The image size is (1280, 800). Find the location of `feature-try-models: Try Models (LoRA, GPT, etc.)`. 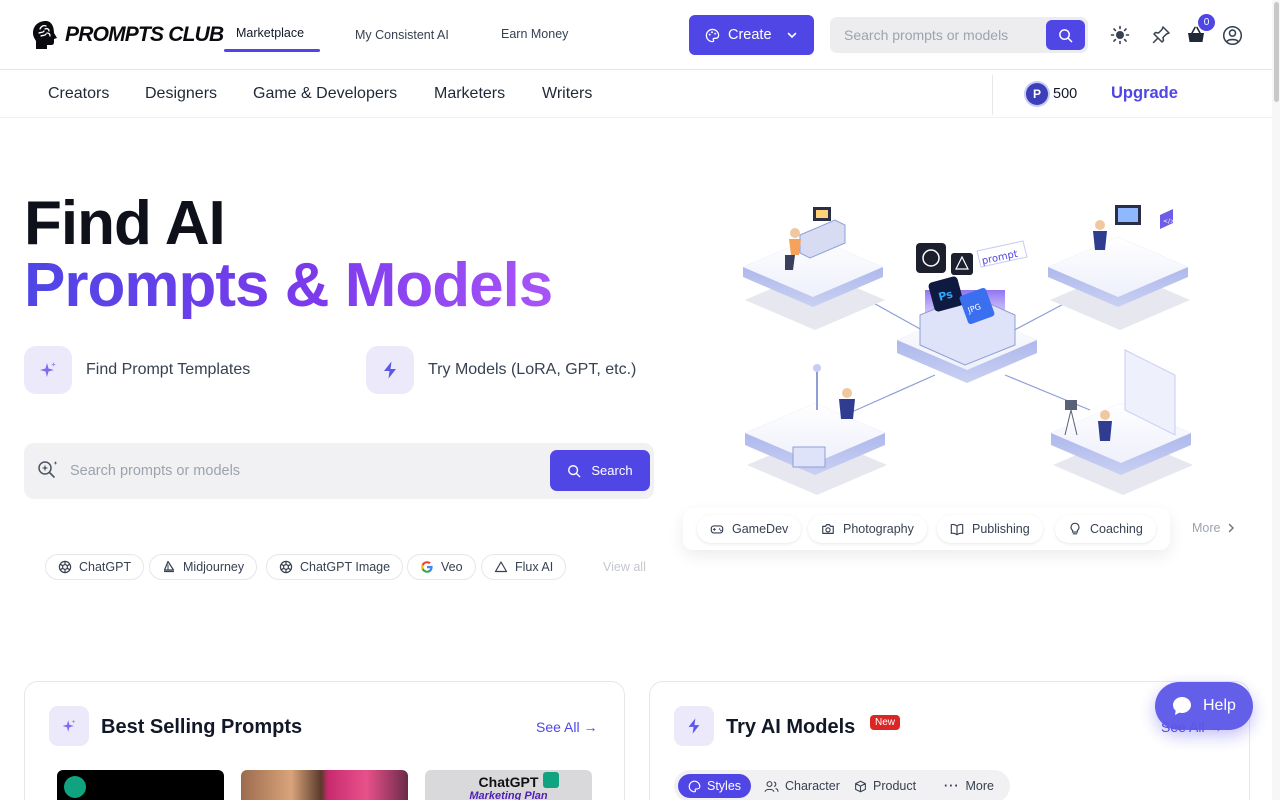

feature-try-models: Try Models (LoRA, GPT, etc.) is located at coordinates (501, 370).